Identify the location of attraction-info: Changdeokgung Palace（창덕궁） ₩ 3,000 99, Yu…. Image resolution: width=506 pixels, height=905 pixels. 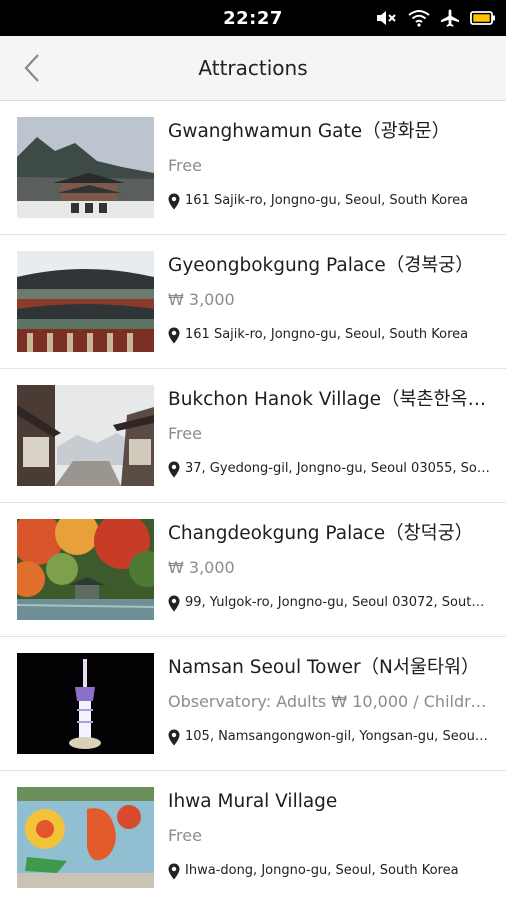
(337, 557).